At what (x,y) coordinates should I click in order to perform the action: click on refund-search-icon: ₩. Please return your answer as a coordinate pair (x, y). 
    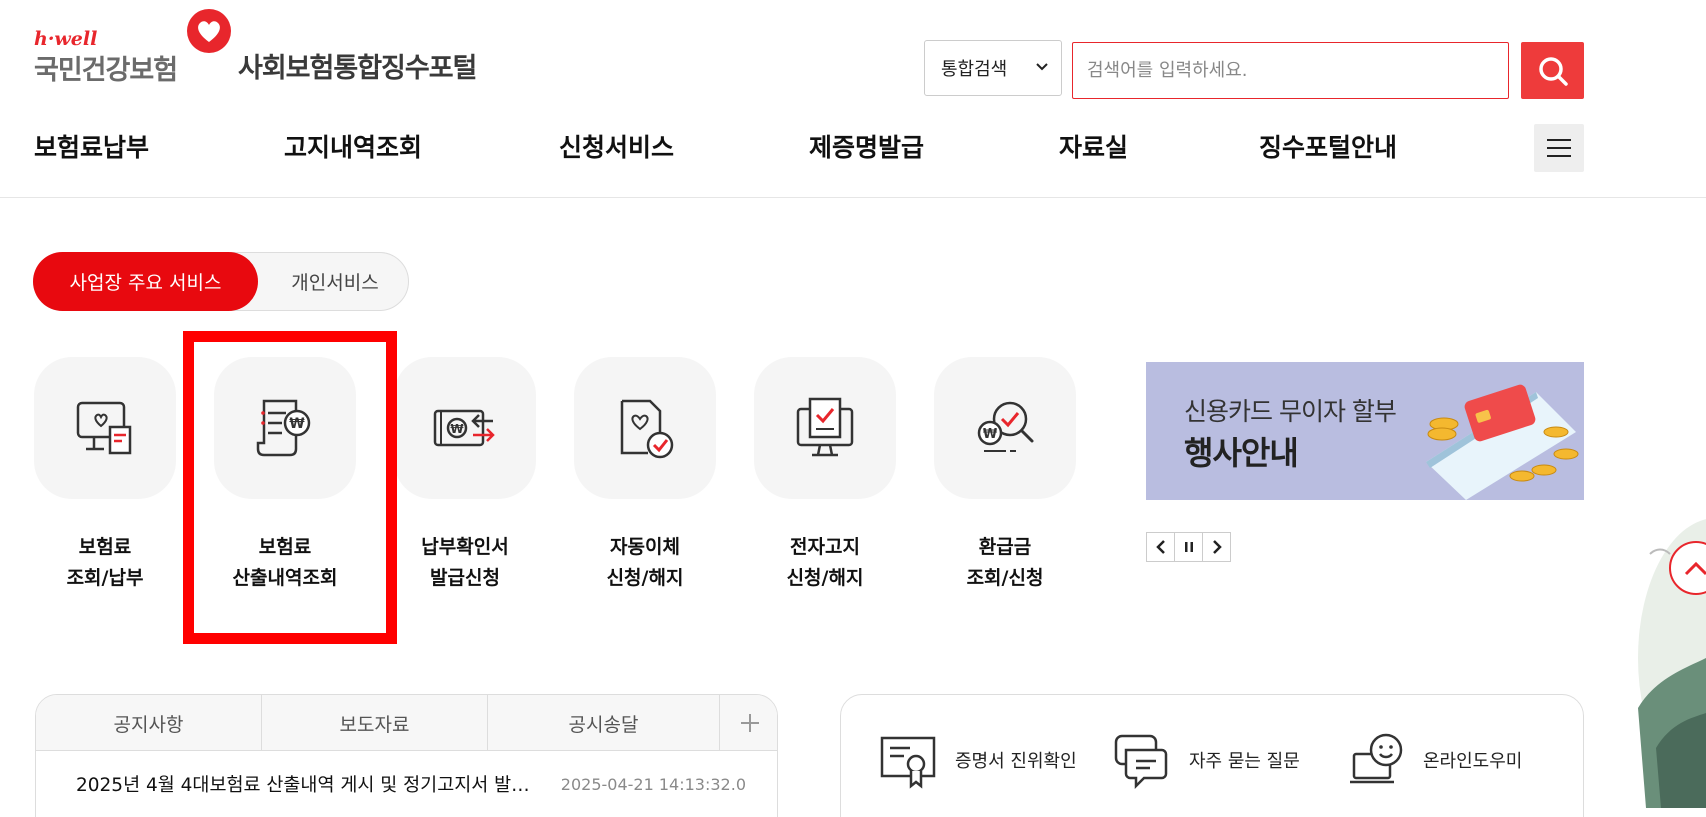
    Looking at the image, I should click on (1005, 426).